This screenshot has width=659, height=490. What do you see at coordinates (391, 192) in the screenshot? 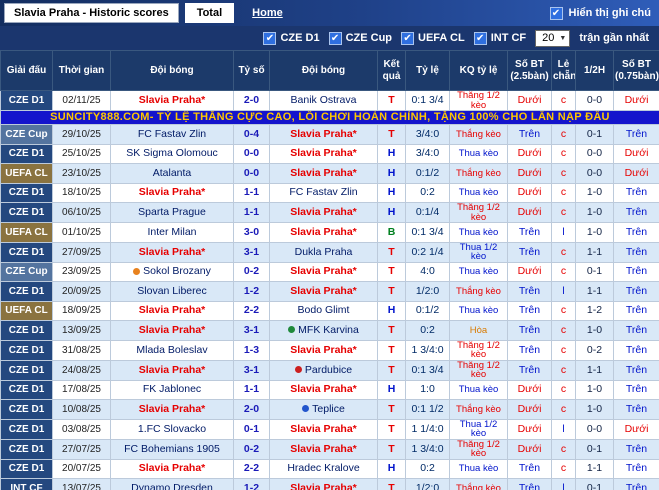
I see `result-letter: H` at bounding box center [391, 192].